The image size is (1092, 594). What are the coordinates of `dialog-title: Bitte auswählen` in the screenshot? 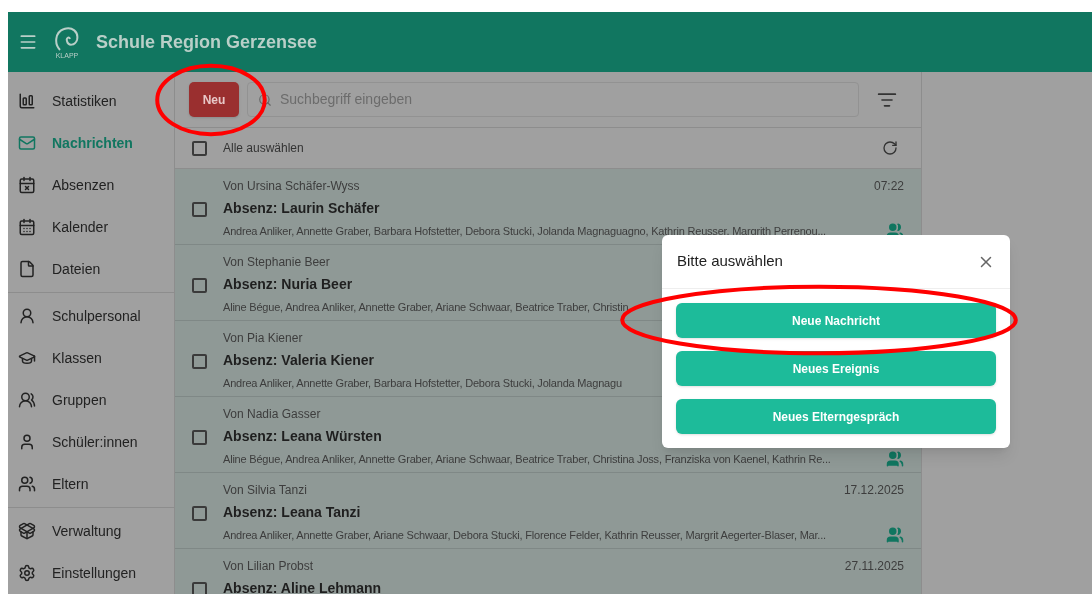 It's located at (730, 261).